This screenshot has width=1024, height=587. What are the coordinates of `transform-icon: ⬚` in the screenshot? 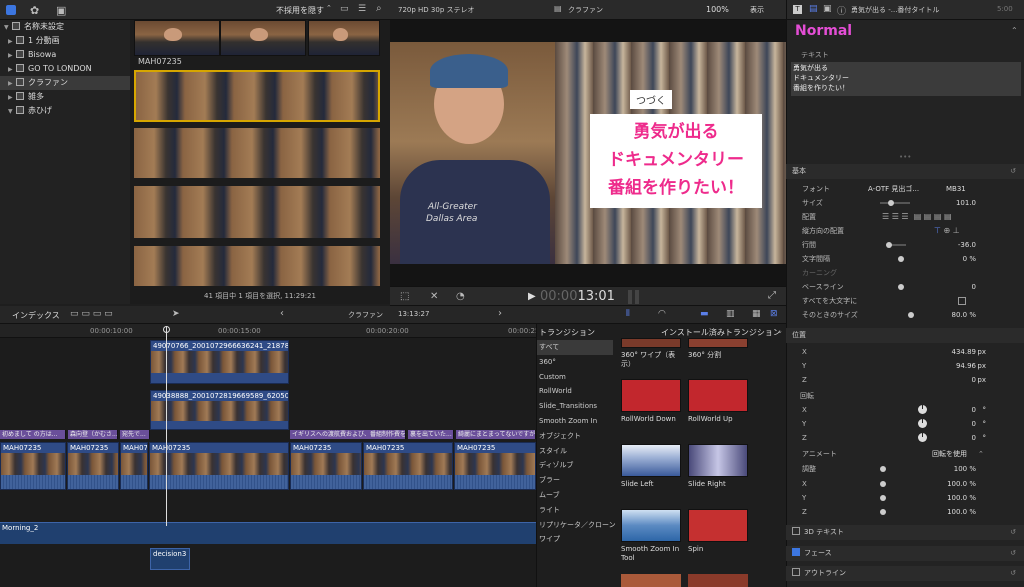 It's located at (404, 296).